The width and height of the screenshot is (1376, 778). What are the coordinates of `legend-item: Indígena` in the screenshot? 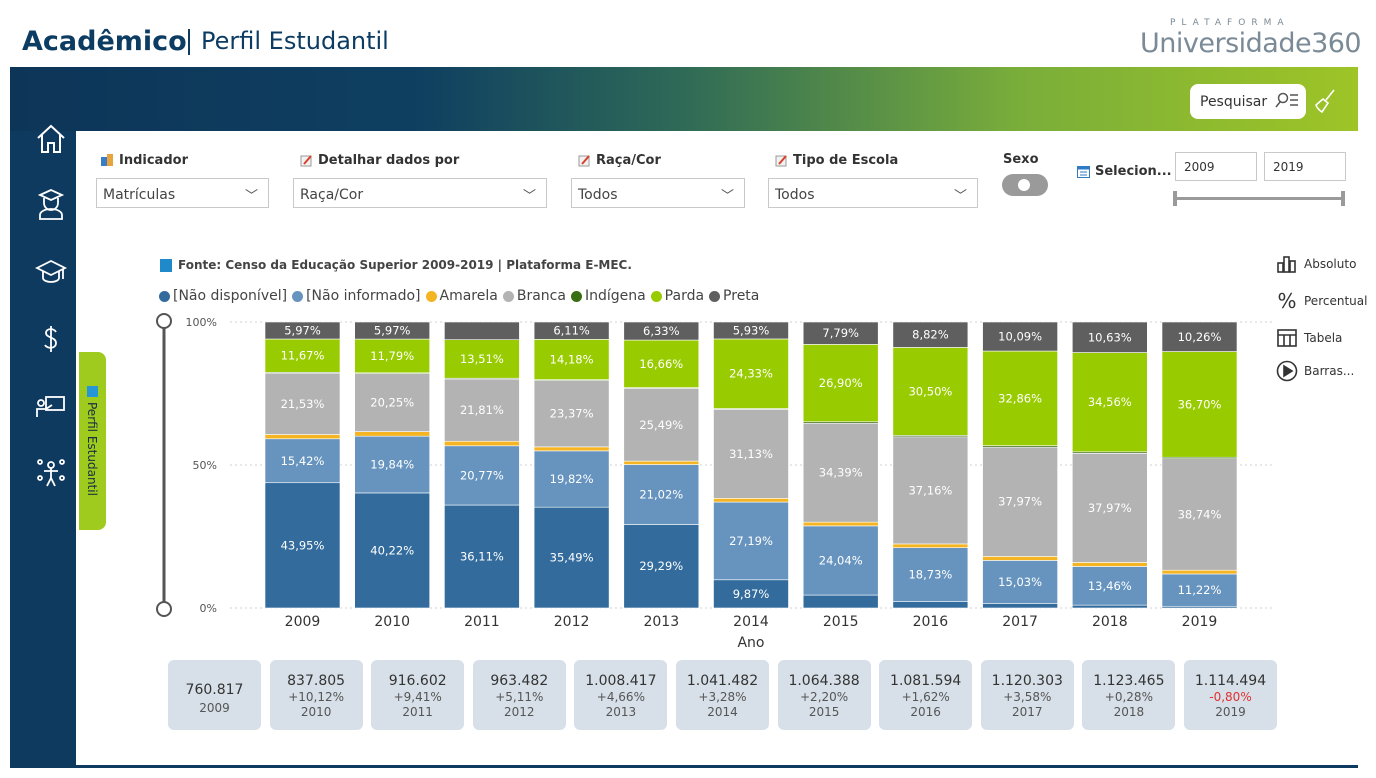 It's located at (608, 296).